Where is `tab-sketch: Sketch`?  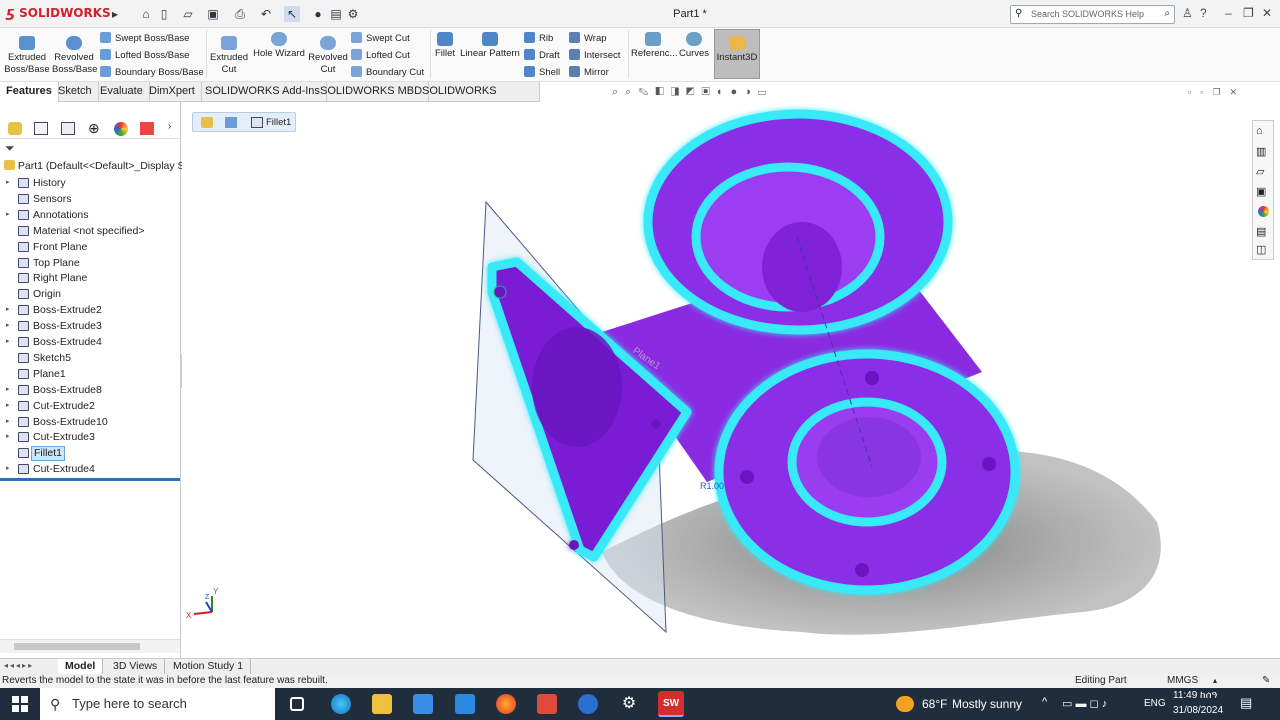
tab-sketch: Sketch is located at coordinates (75, 92).